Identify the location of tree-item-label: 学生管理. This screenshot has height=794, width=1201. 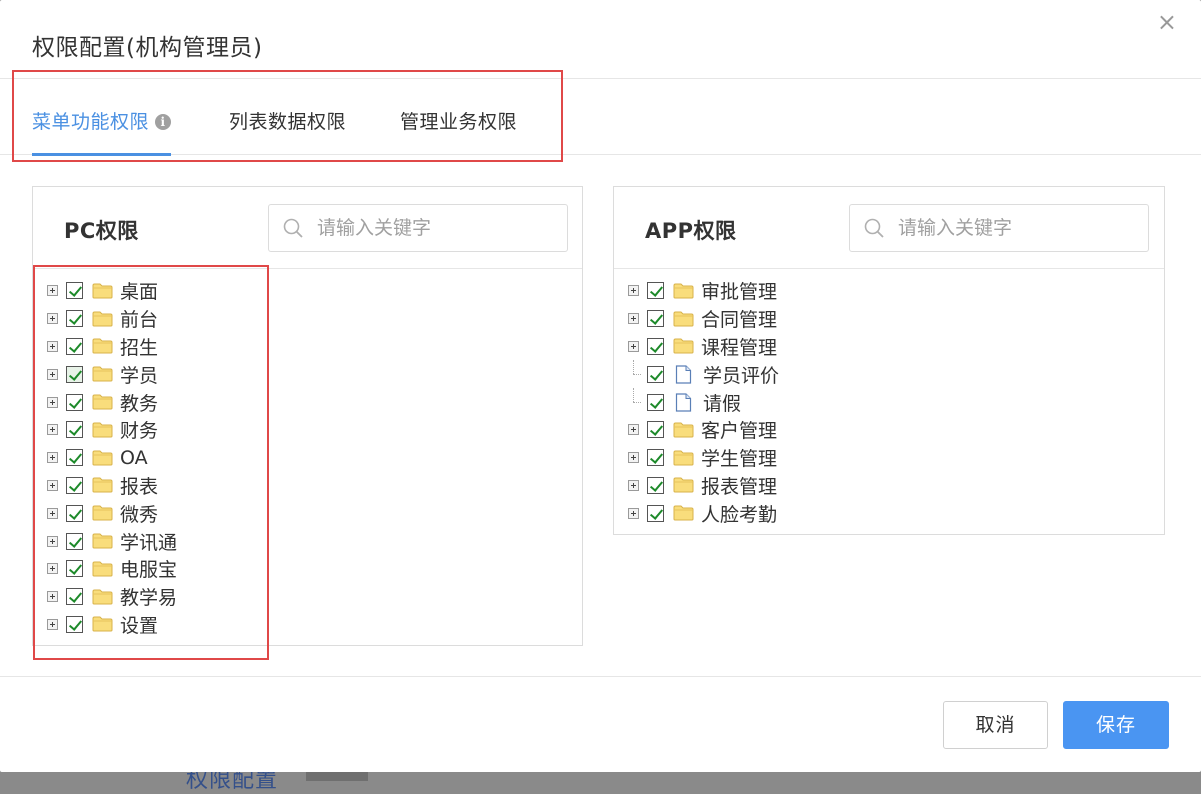
(739, 457).